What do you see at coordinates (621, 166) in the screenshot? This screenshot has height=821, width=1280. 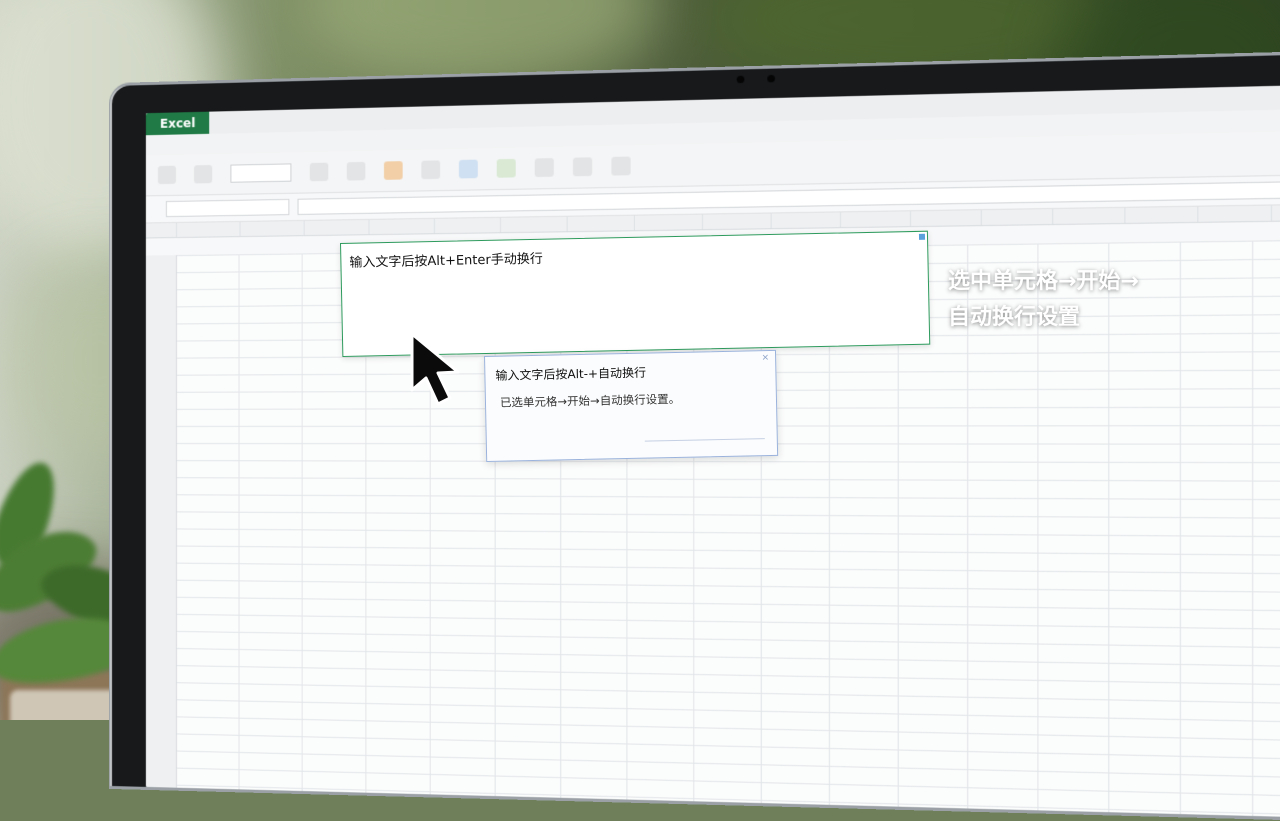 I see `sort-icon` at bounding box center [621, 166].